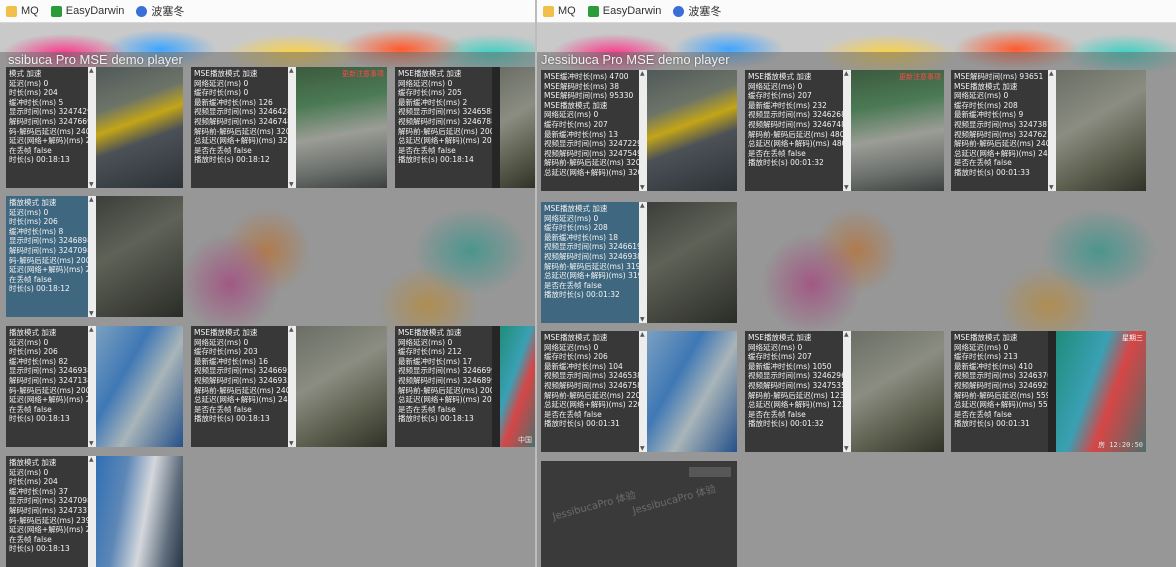  What do you see at coordinates (445, 371) in the screenshot?
I see `stat-line: 视频显示时间(ms) 3246699` at bounding box center [445, 371].